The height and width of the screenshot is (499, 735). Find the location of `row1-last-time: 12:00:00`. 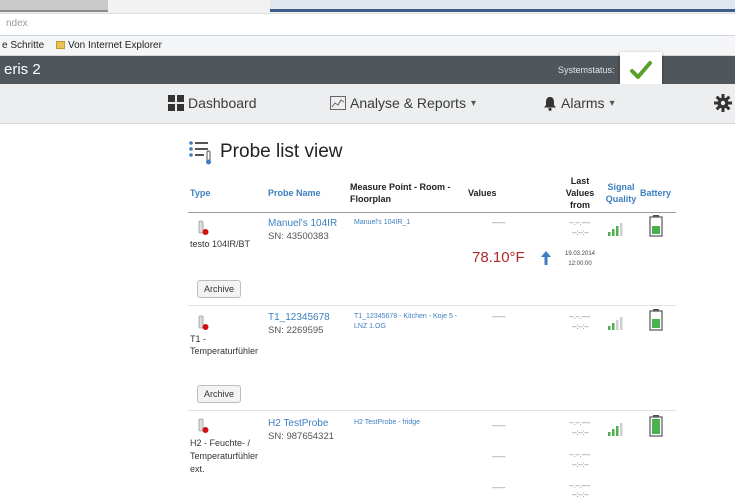

row1-last-time: 12:00:00 is located at coordinates (580, 264).